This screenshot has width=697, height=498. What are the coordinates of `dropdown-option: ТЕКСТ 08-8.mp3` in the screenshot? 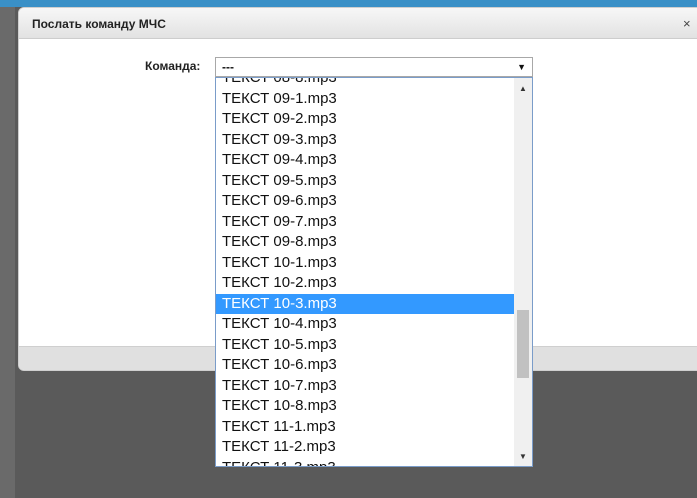 It's located at (365, 83).